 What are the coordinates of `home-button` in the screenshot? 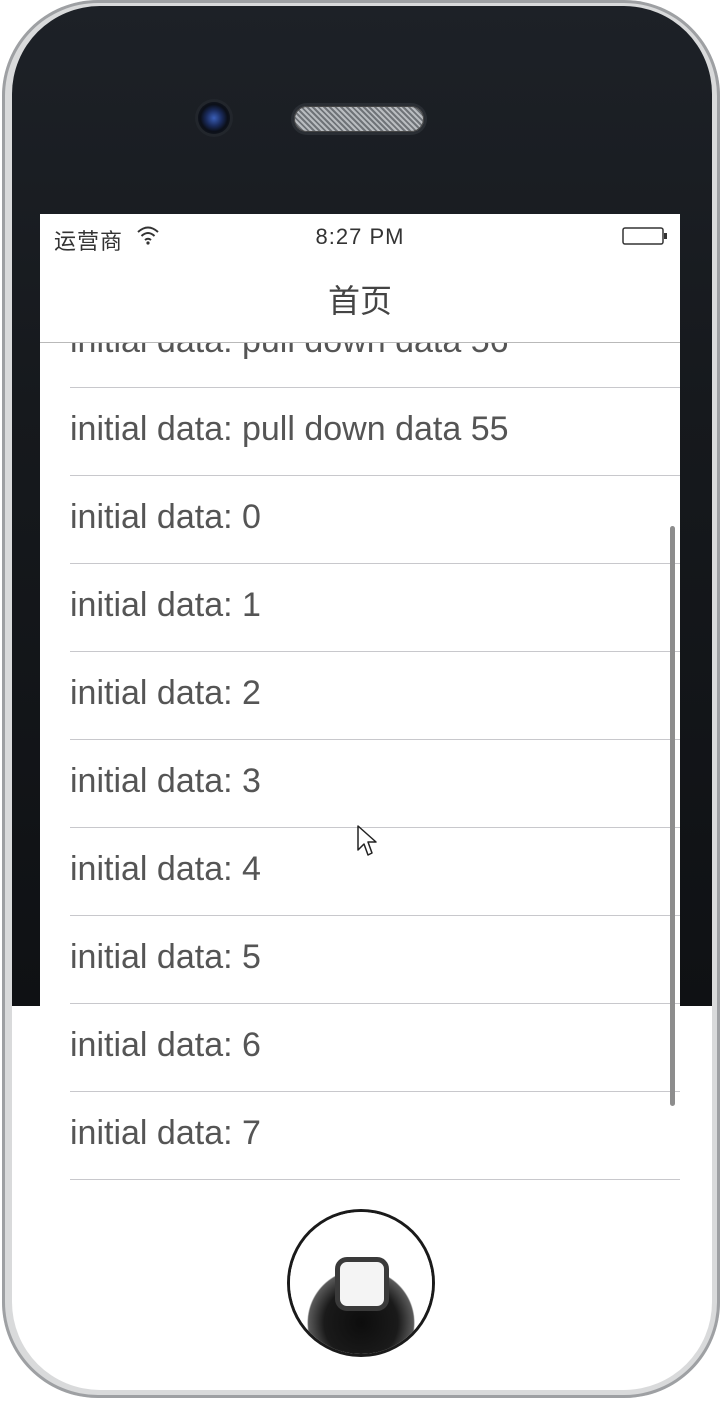 It's located at (361, 1283).